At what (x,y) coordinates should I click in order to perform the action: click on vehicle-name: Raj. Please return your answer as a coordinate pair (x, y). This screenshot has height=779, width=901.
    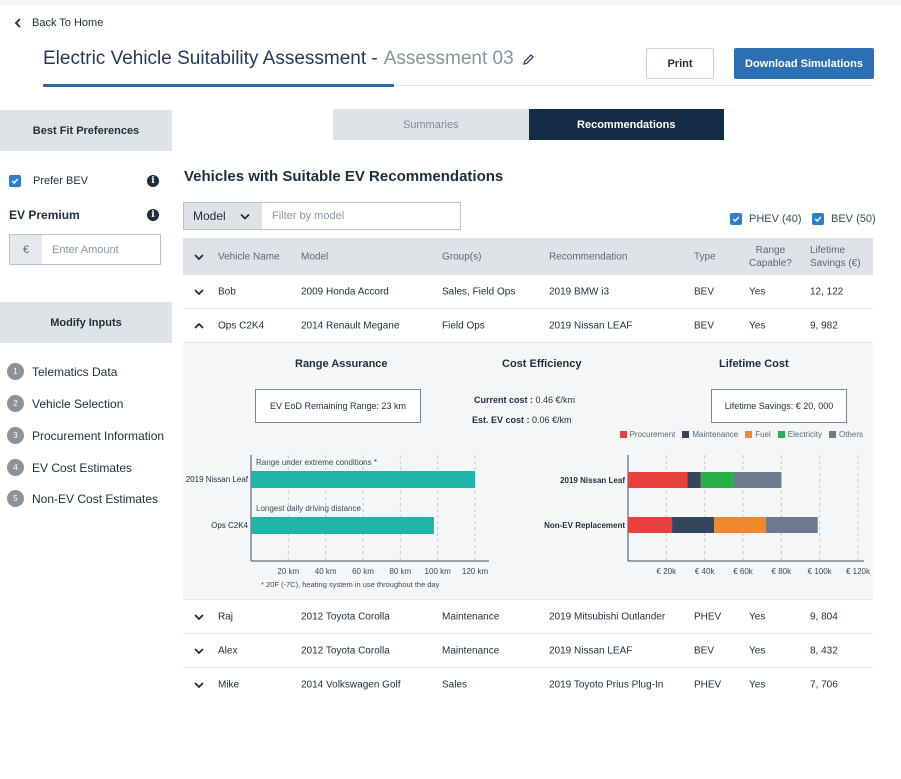
    Looking at the image, I should click on (226, 616).